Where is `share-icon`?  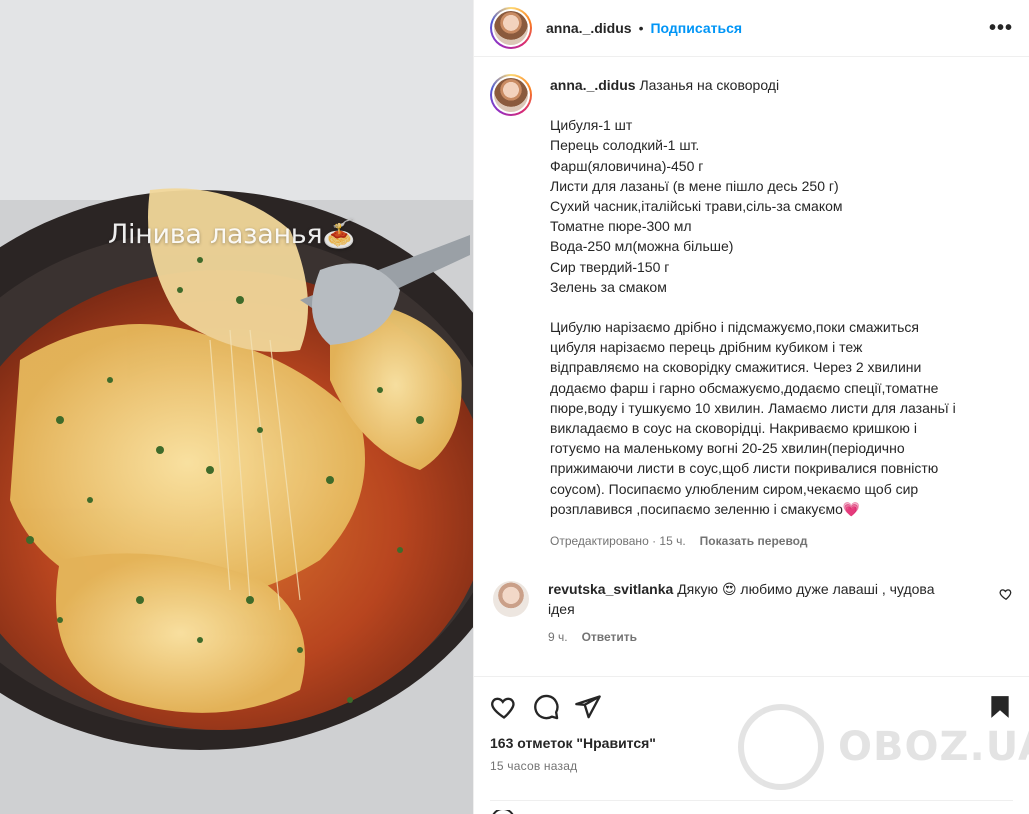 share-icon is located at coordinates (588, 707).